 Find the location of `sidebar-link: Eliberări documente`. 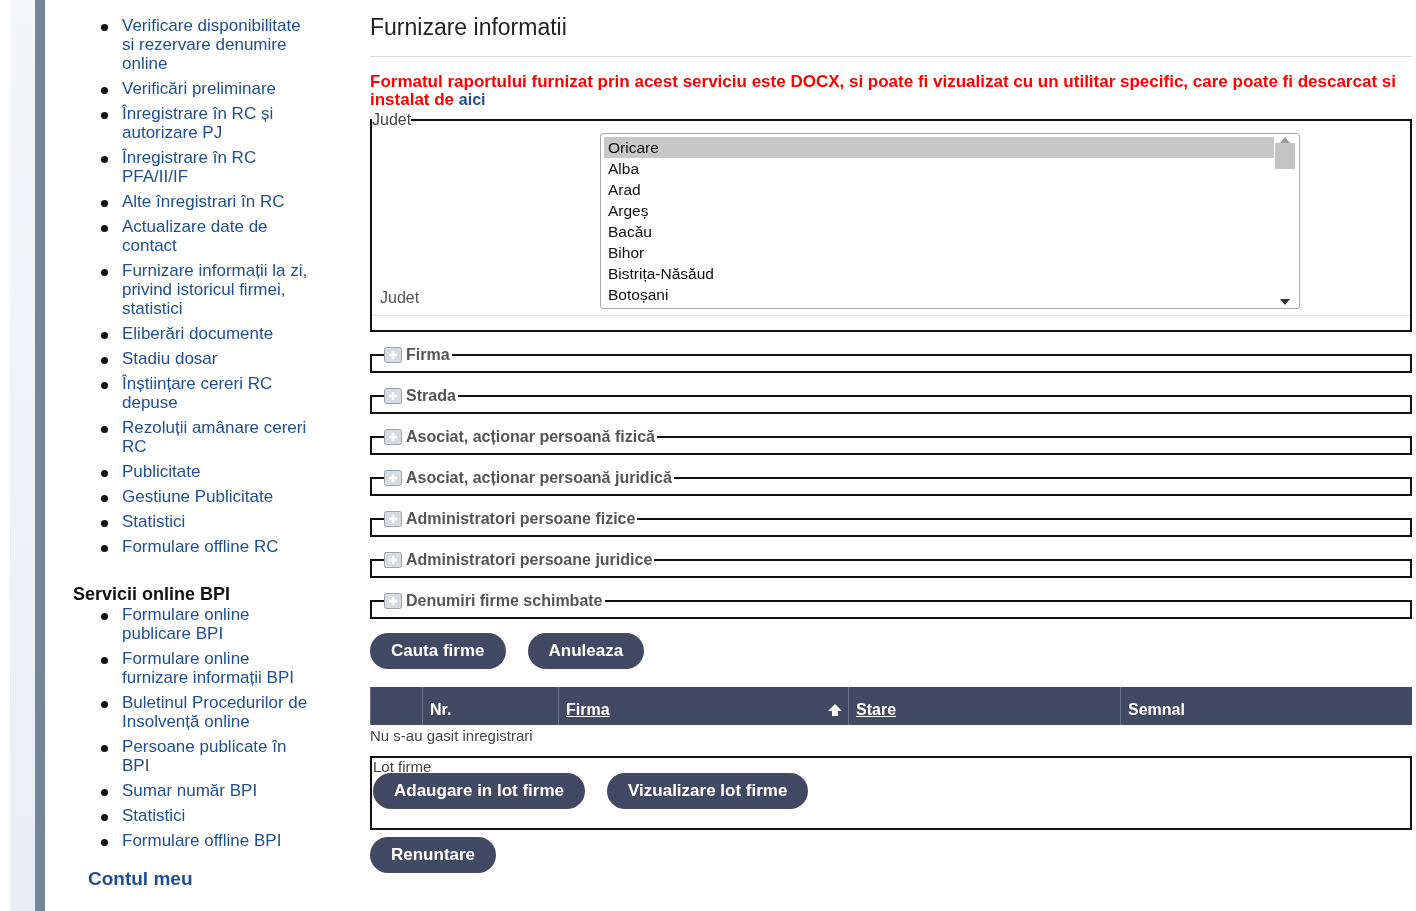

sidebar-link: Eliberări documente is located at coordinates (217, 333).